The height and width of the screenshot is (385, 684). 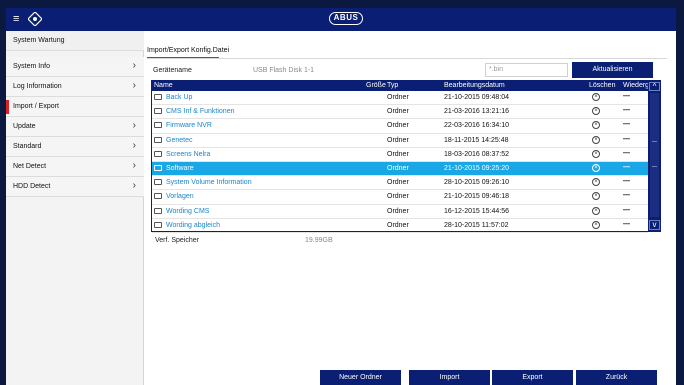 What do you see at coordinates (616, 377) in the screenshot?
I see `back-button: Zurück` at bounding box center [616, 377].